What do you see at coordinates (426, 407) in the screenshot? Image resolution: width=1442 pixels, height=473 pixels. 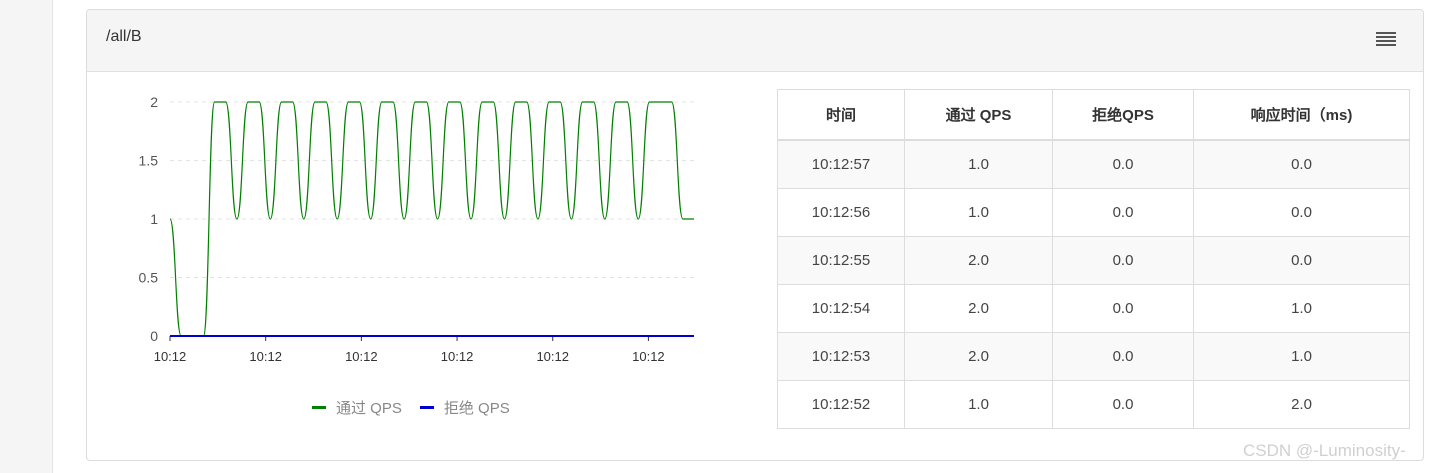 I see `legend-swatch-blue` at bounding box center [426, 407].